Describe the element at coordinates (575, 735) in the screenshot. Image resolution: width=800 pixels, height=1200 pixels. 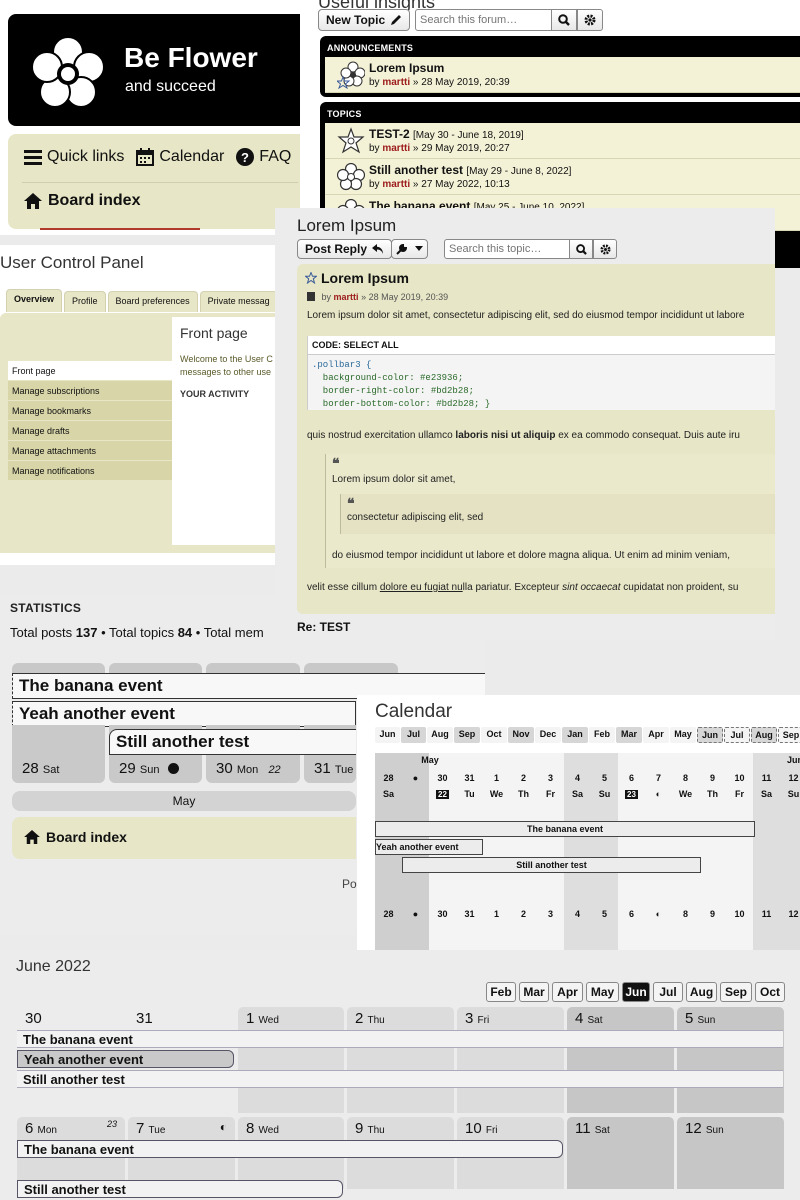
I see `month-tab-jan: Jan` at that location.